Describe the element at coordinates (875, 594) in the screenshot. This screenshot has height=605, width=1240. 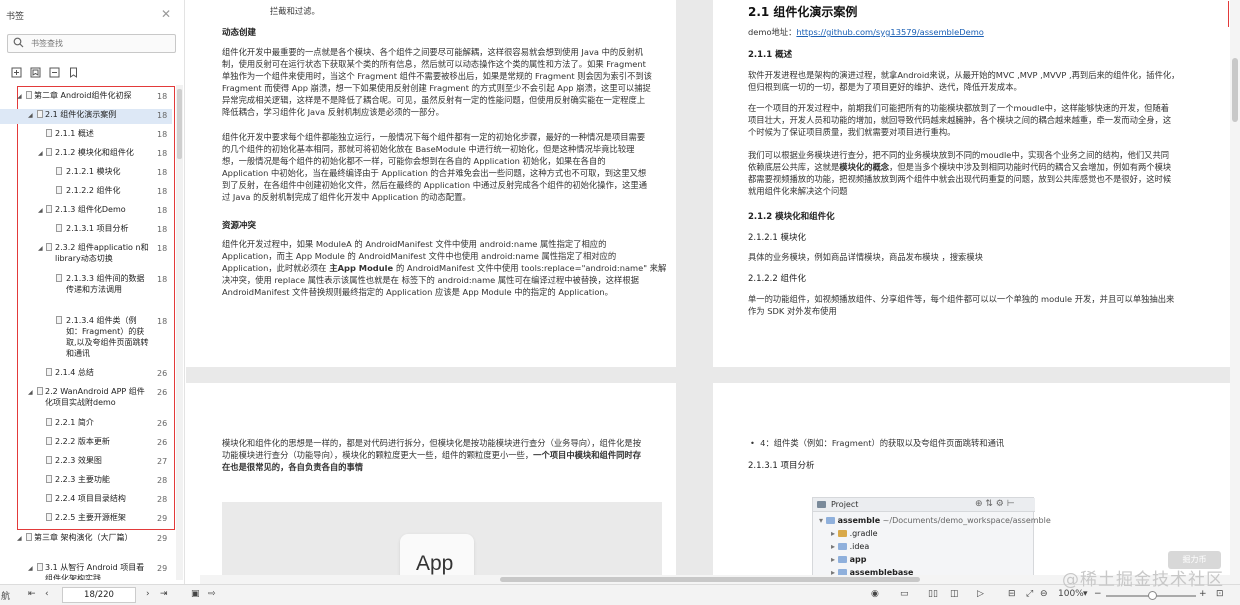
I see `eye-protect-icon: ◉` at that location.